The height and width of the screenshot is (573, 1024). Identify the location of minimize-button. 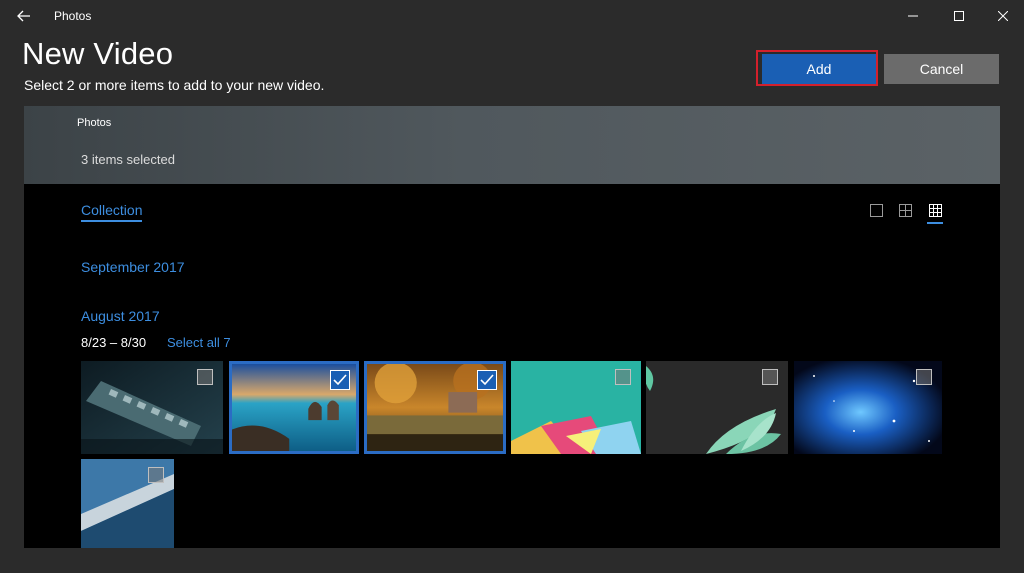
(913, 16).